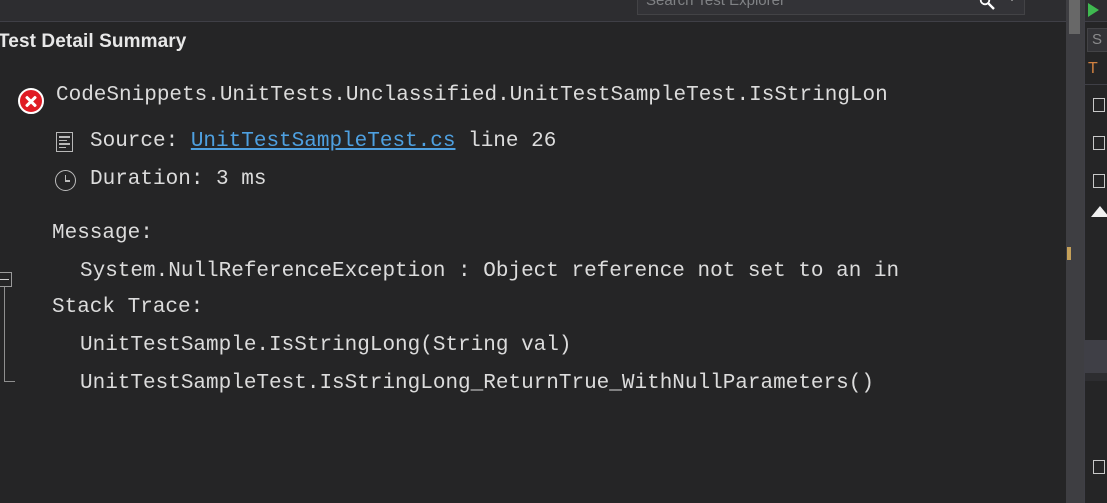  What do you see at coordinates (147, 179) in the screenshot?
I see `duration-label: Duration:` at bounding box center [147, 179].